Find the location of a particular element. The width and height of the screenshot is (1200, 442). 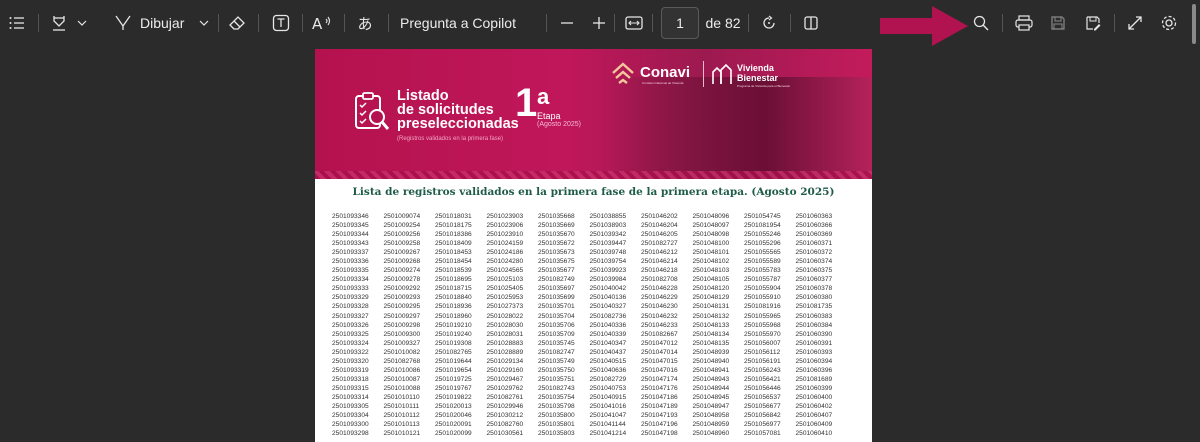

registration-number: 2501056112 is located at coordinates (762, 352).